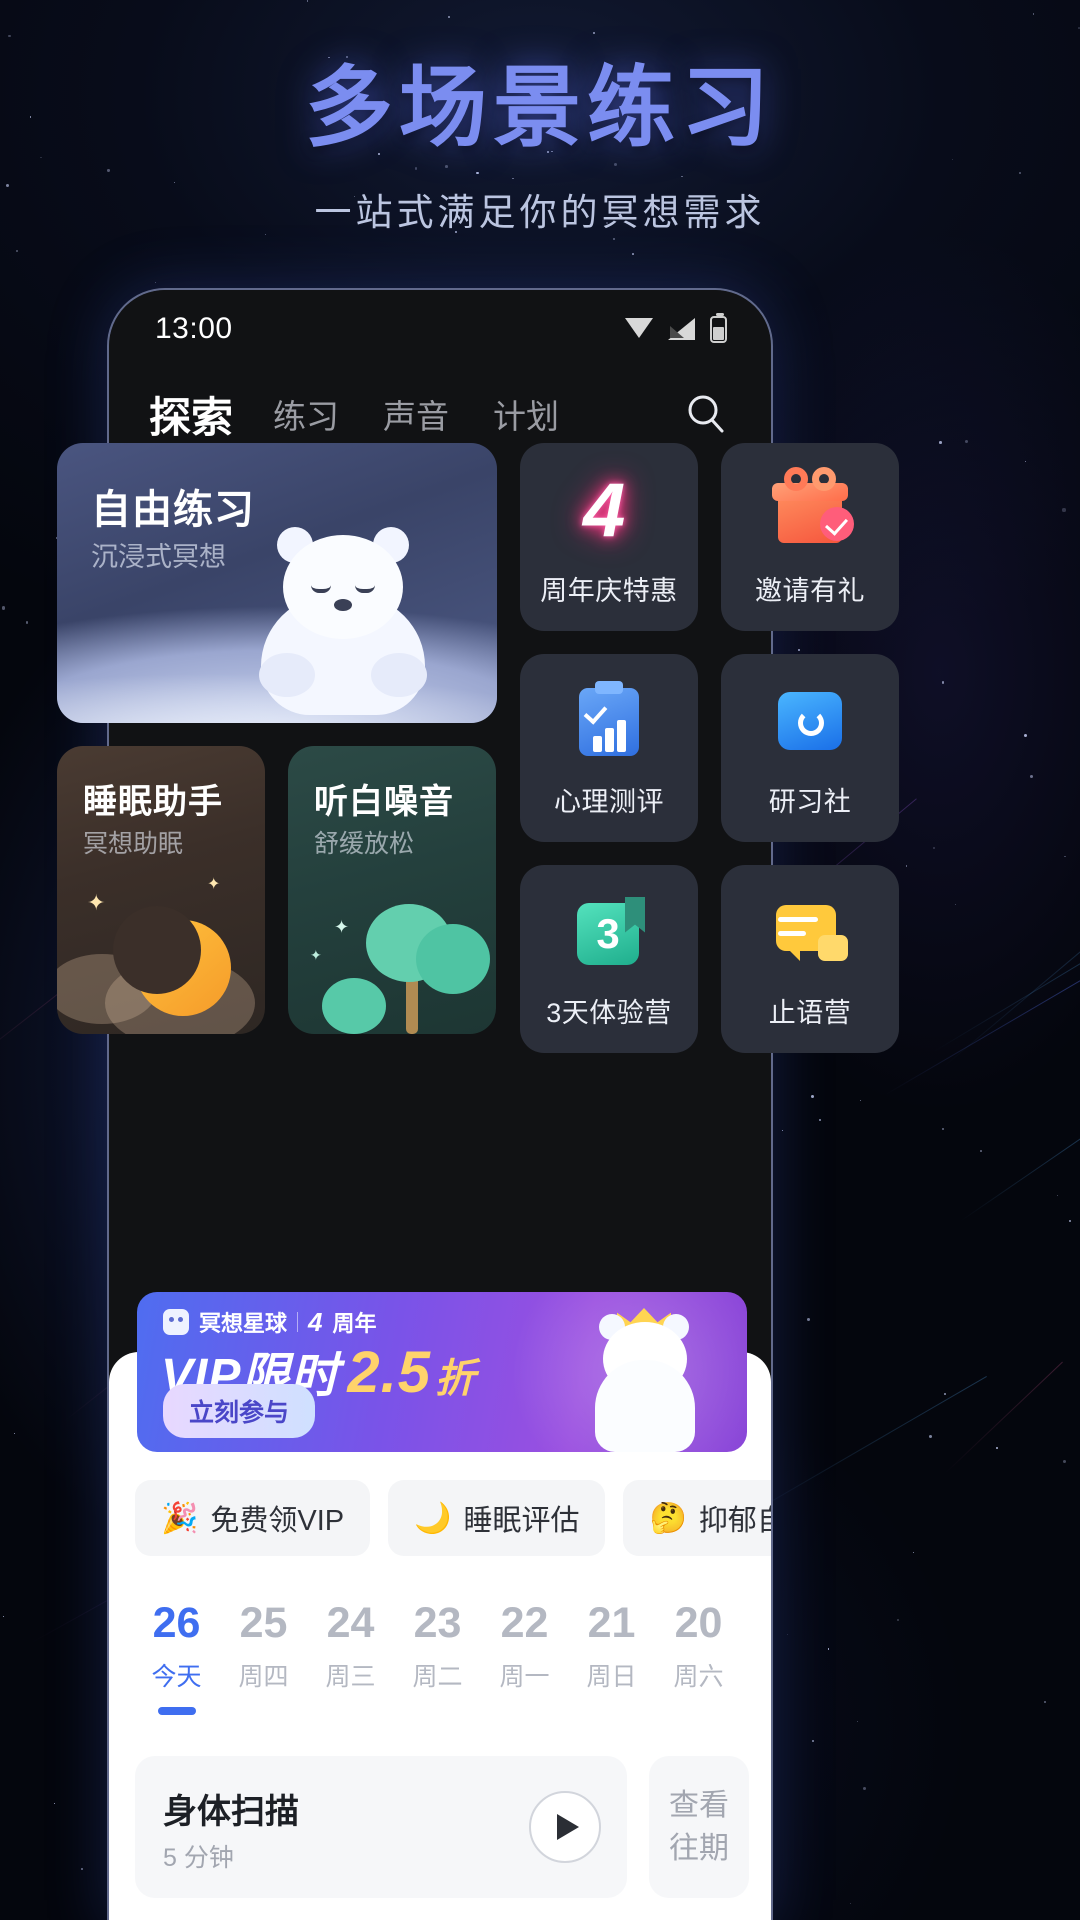 This screenshot has height=1920, width=1080. Describe the element at coordinates (565, 1827) in the screenshot. I see `play-icon` at that location.